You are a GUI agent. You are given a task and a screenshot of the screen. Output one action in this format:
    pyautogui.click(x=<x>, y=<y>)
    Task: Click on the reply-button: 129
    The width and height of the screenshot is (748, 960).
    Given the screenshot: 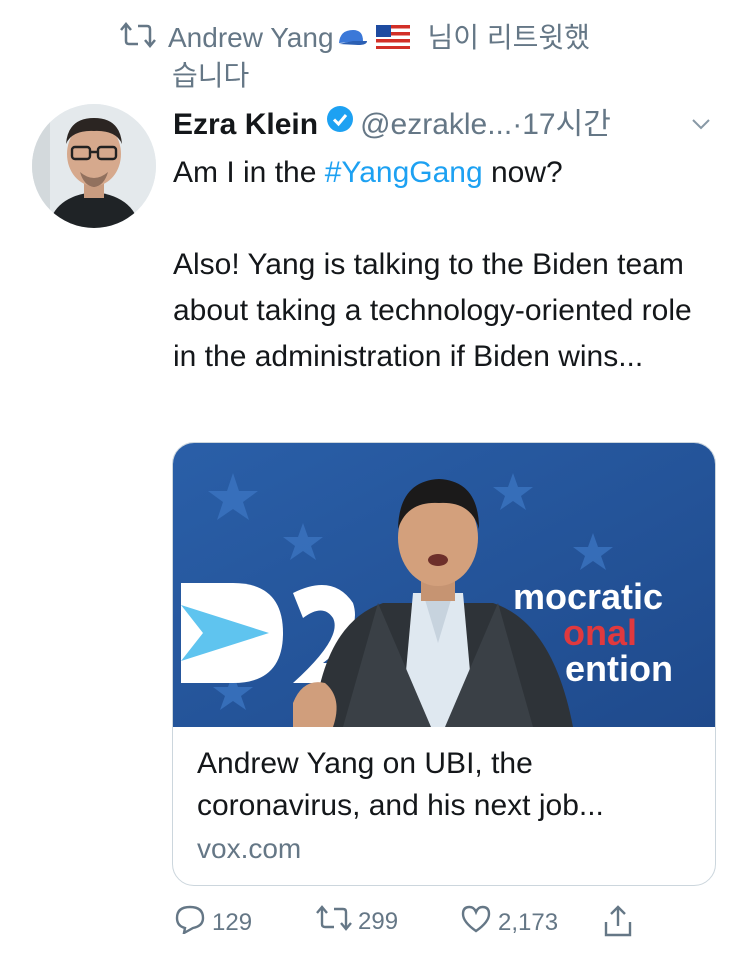 What is the action you would take?
    pyautogui.click(x=213, y=922)
    